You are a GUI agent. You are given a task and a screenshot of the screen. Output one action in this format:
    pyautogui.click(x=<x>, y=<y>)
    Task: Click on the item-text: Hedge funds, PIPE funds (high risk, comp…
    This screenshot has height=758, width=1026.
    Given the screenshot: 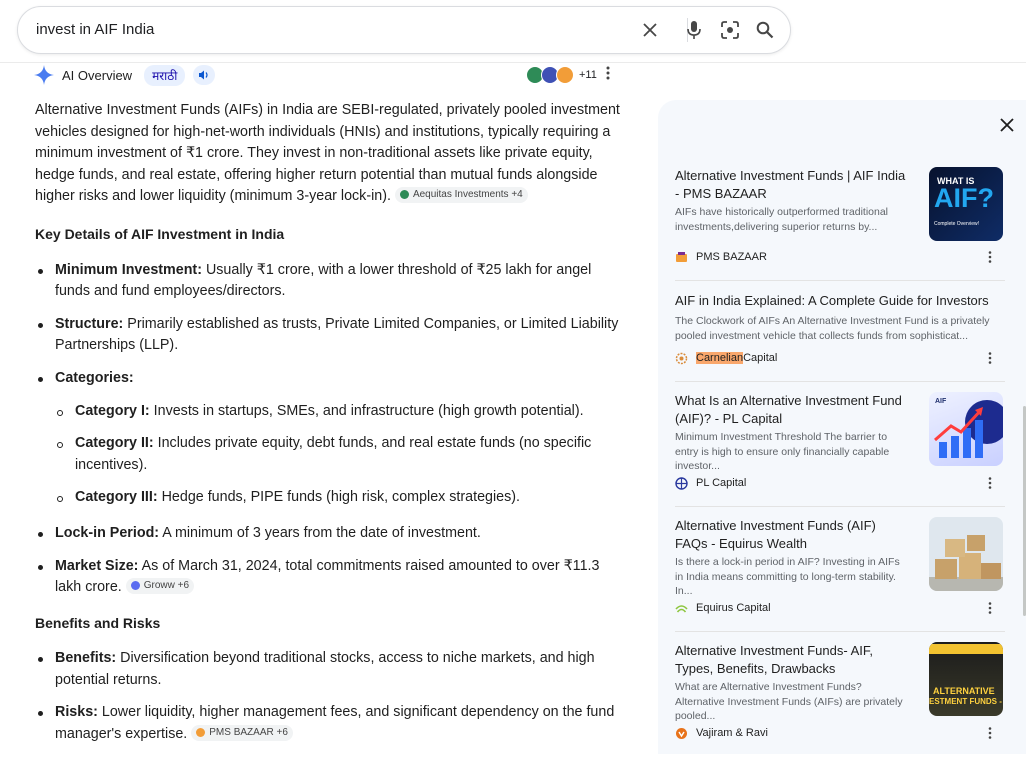 What is the action you would take?
    pyautogui.click(x=338, y=497)
    